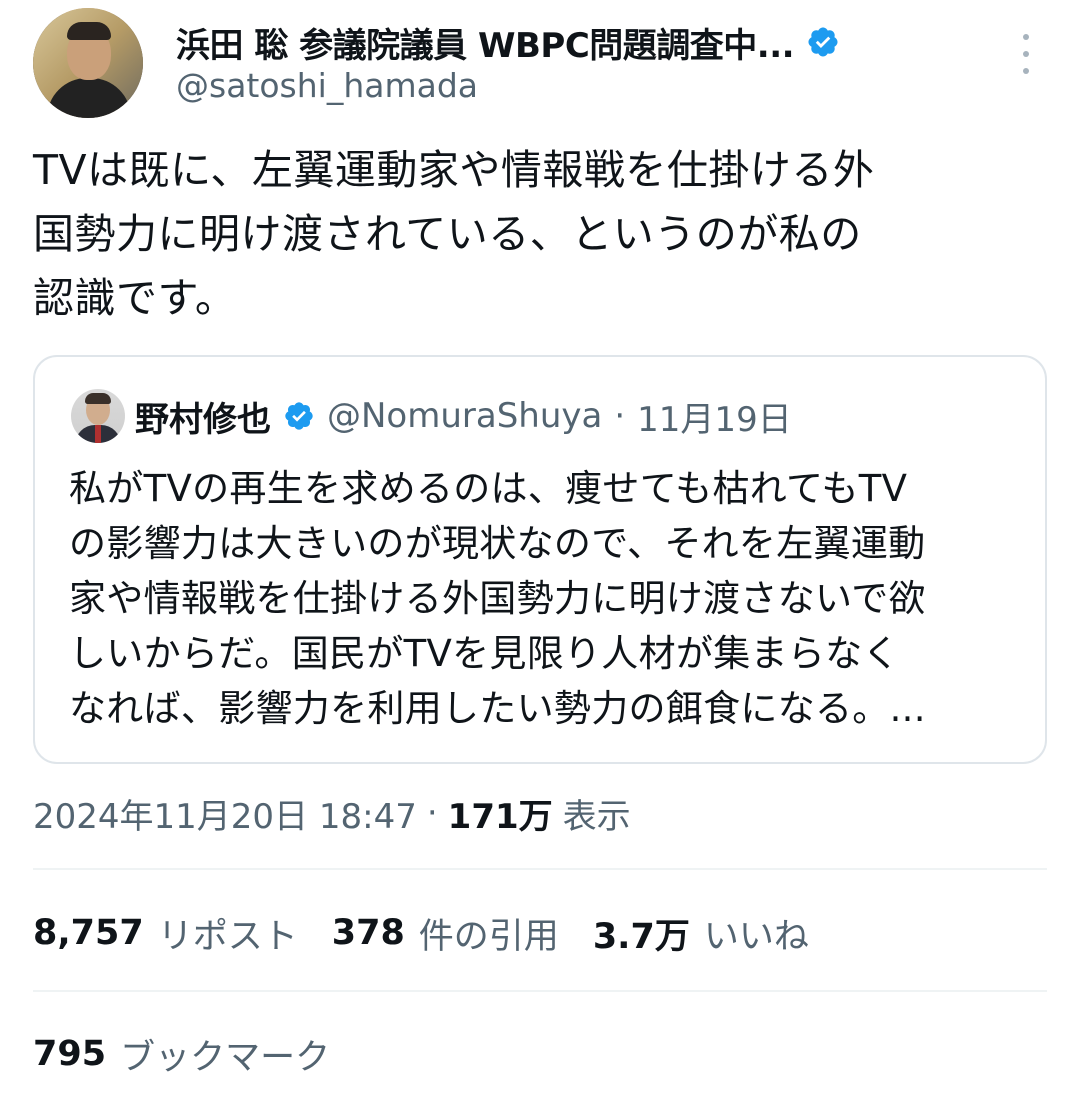 The height and width of the screenshot is (1102, 1068). I want to click on quotes-stat: 378 件の引用, so click(445, 933).